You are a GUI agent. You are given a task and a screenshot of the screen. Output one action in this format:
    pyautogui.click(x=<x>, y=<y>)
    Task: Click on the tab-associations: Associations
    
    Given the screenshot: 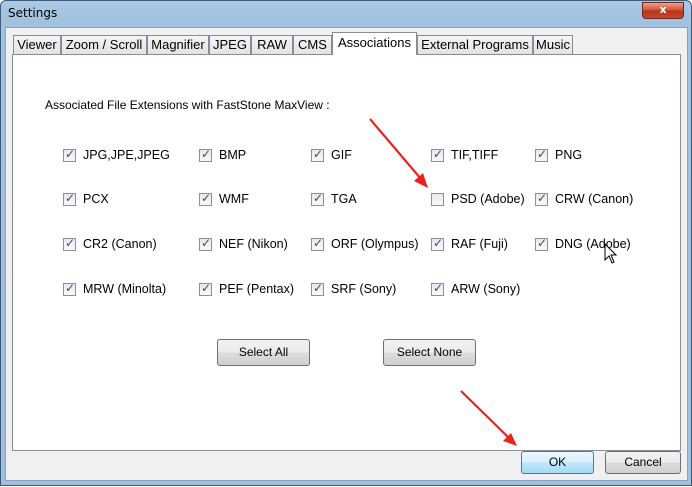 What is the action you would take?
    pyautogui.click(x=374, y=43)
    